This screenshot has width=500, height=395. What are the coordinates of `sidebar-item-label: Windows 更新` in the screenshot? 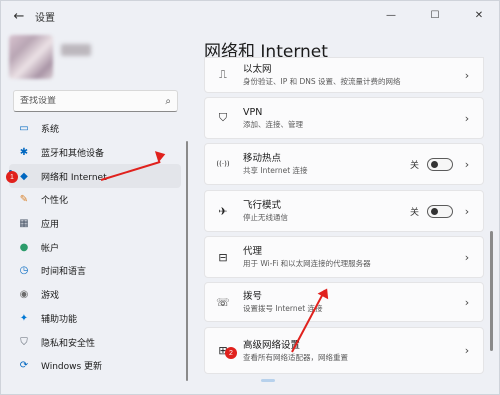 It's located at (72, 367).